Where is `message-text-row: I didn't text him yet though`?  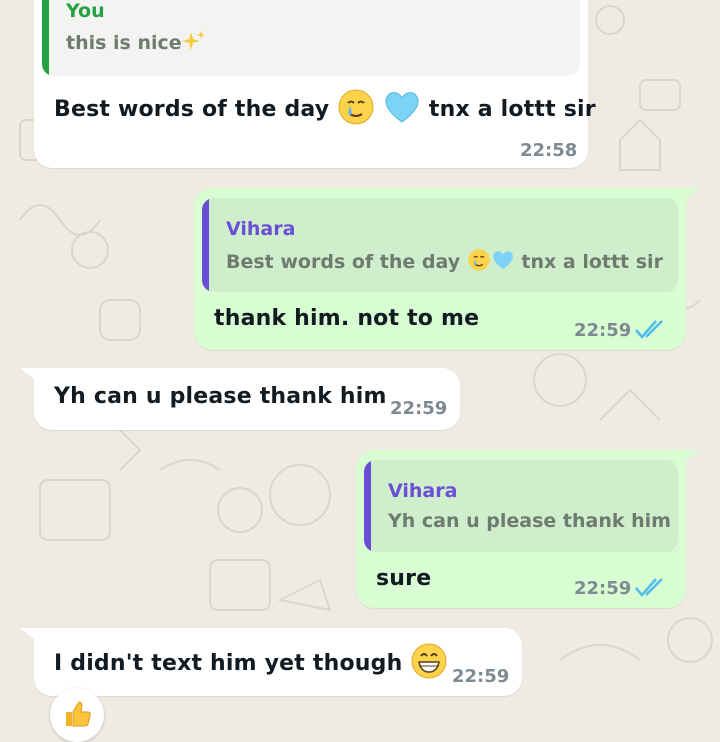
message-text-row: I didn't text him yet though is located at coordinates (251, 664).